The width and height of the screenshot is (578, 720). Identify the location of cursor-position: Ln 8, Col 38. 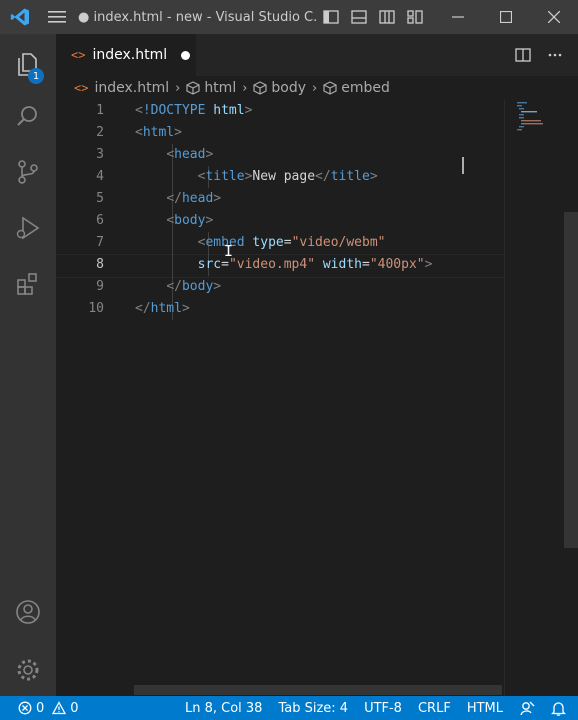
(223, 708).